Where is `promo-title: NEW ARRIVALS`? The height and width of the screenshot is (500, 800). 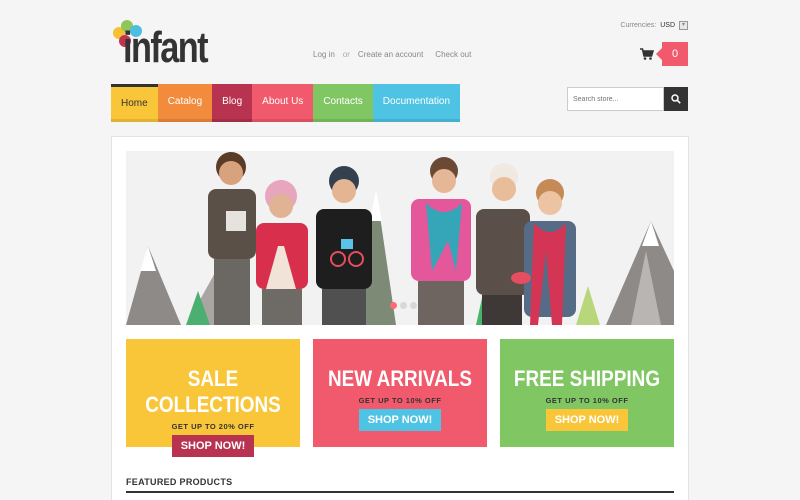
promo-title: NEW ARRIVALS is located at coordinates (399, 378).